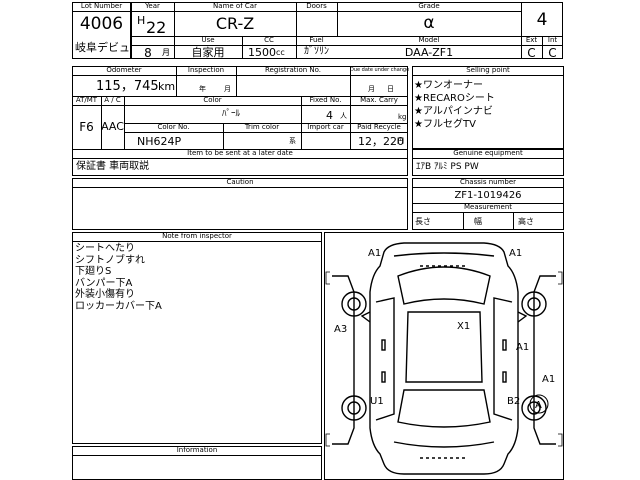 The width and height of the screenshot is (640, 480). Describe the element at coordinates (488, 153) in the screenshot. I see `equipment-label: Genuine equipment` at that location.